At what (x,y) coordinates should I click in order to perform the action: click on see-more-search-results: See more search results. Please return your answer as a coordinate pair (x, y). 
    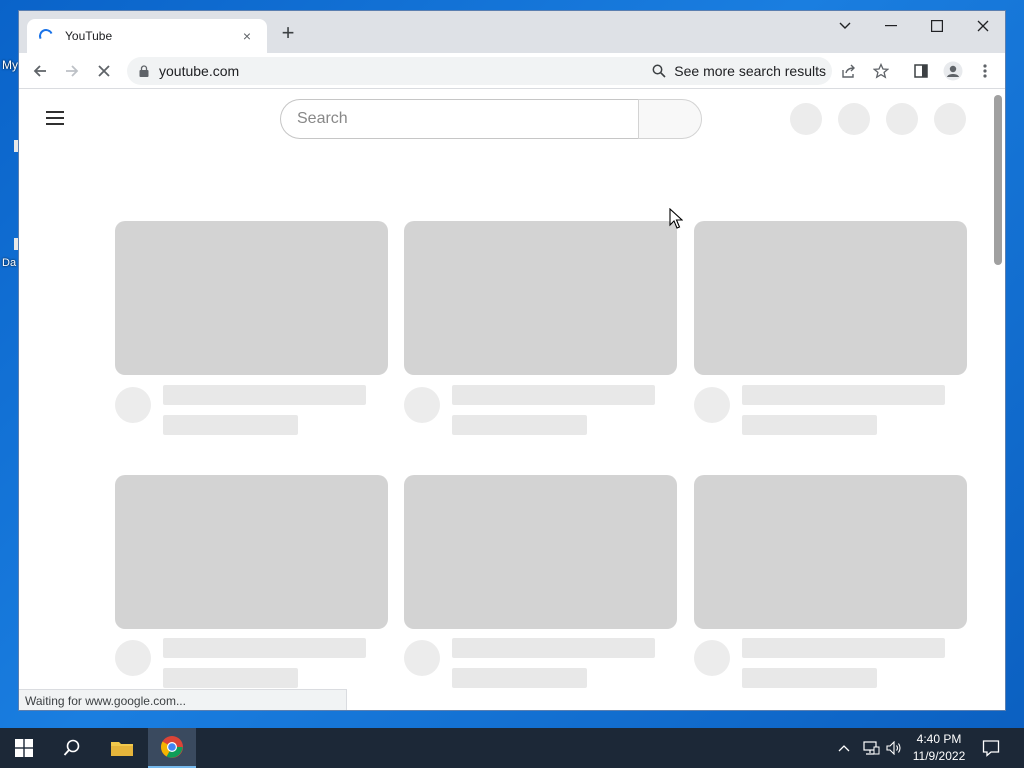
    Looking at the image, I should click on (742, 71).